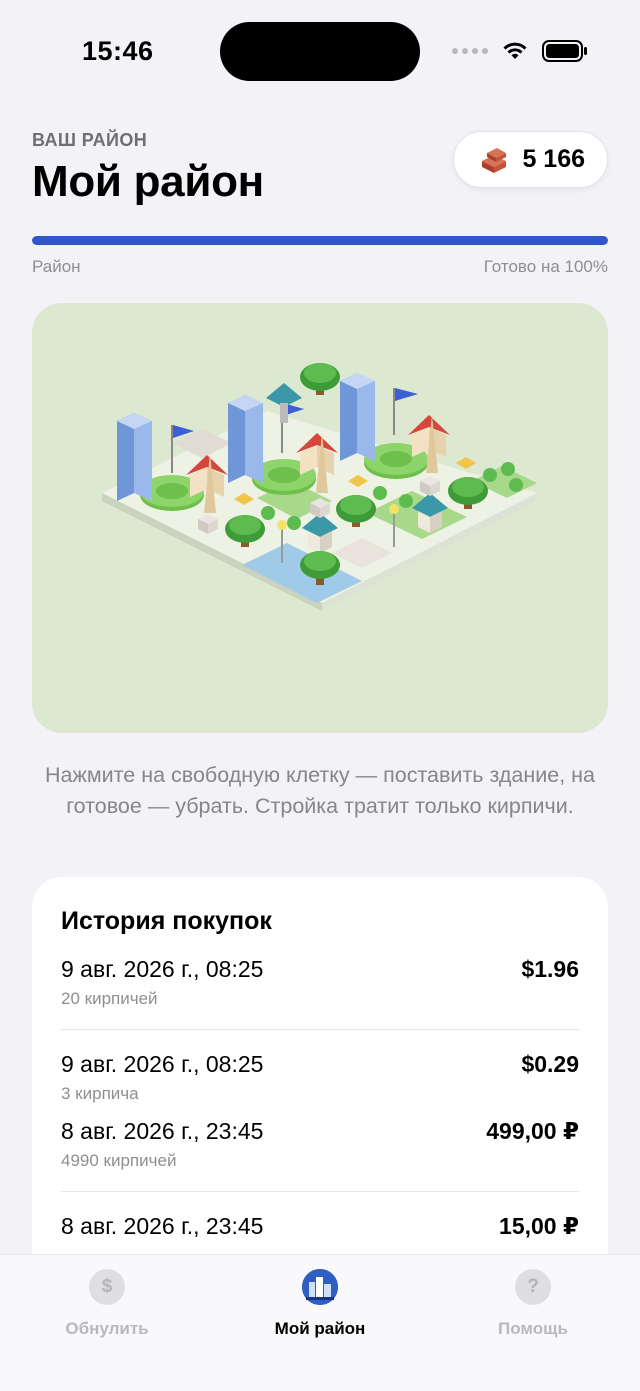 This screenshot has width=640, height=1391. I want to click on status-bar: 15:46, so click(320, 50).